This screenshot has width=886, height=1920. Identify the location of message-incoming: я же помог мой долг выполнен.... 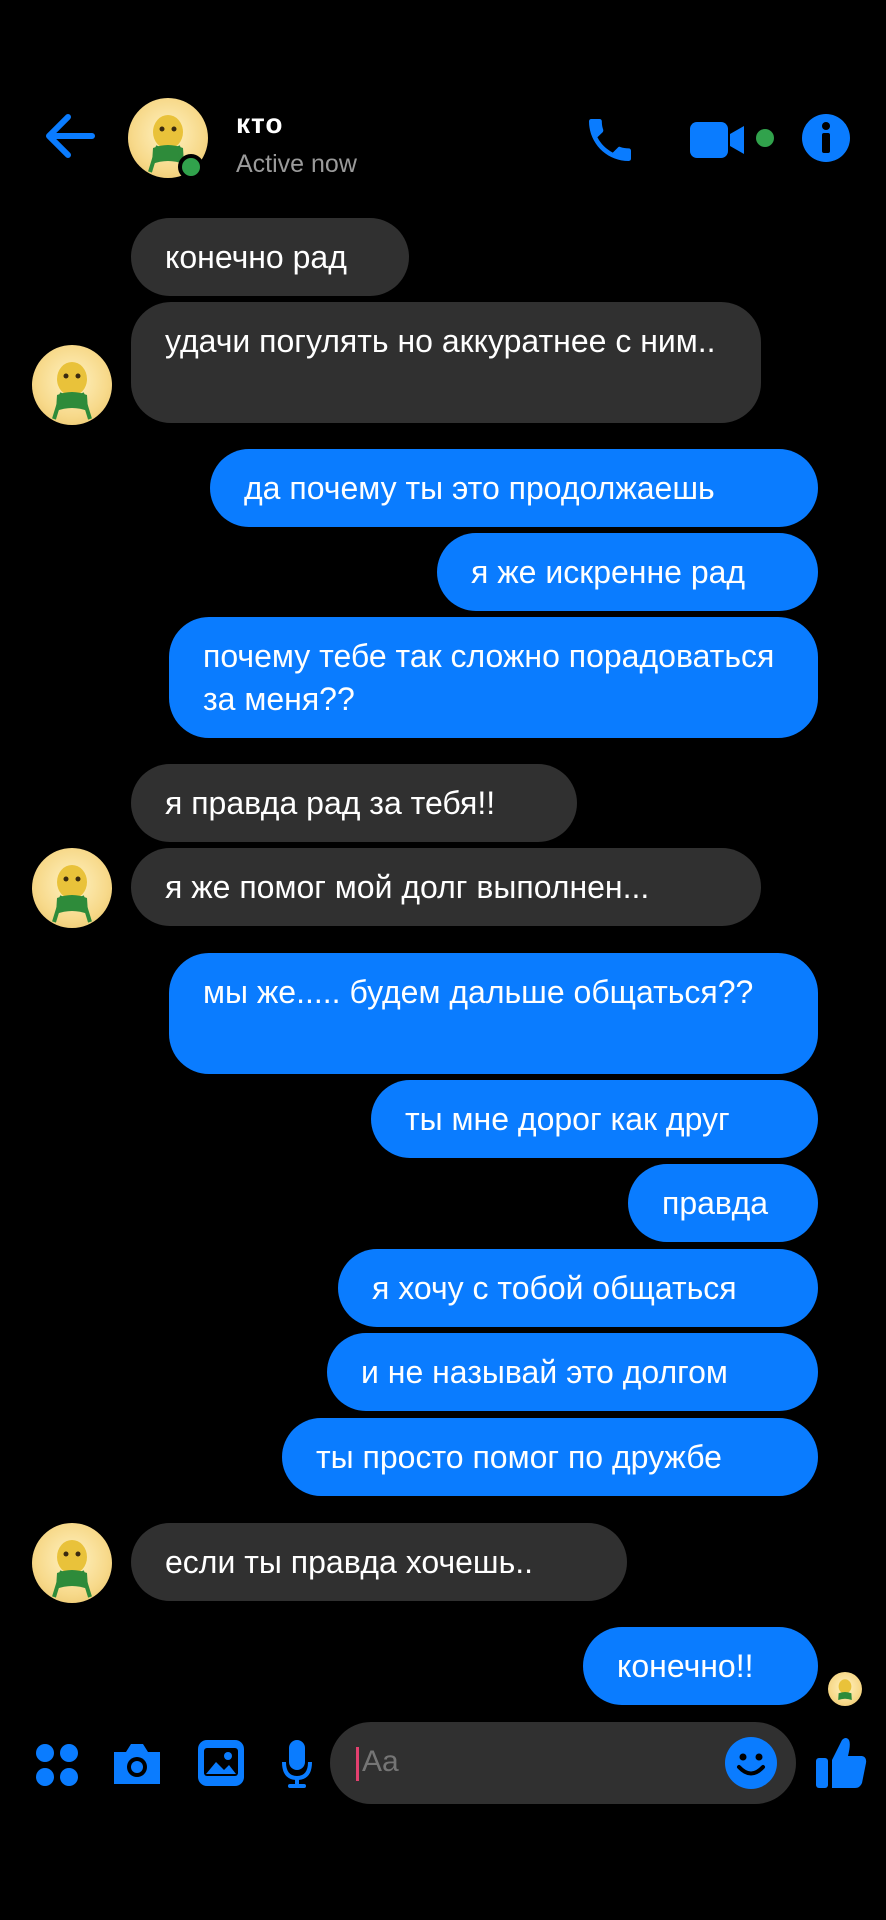
(446, 887).